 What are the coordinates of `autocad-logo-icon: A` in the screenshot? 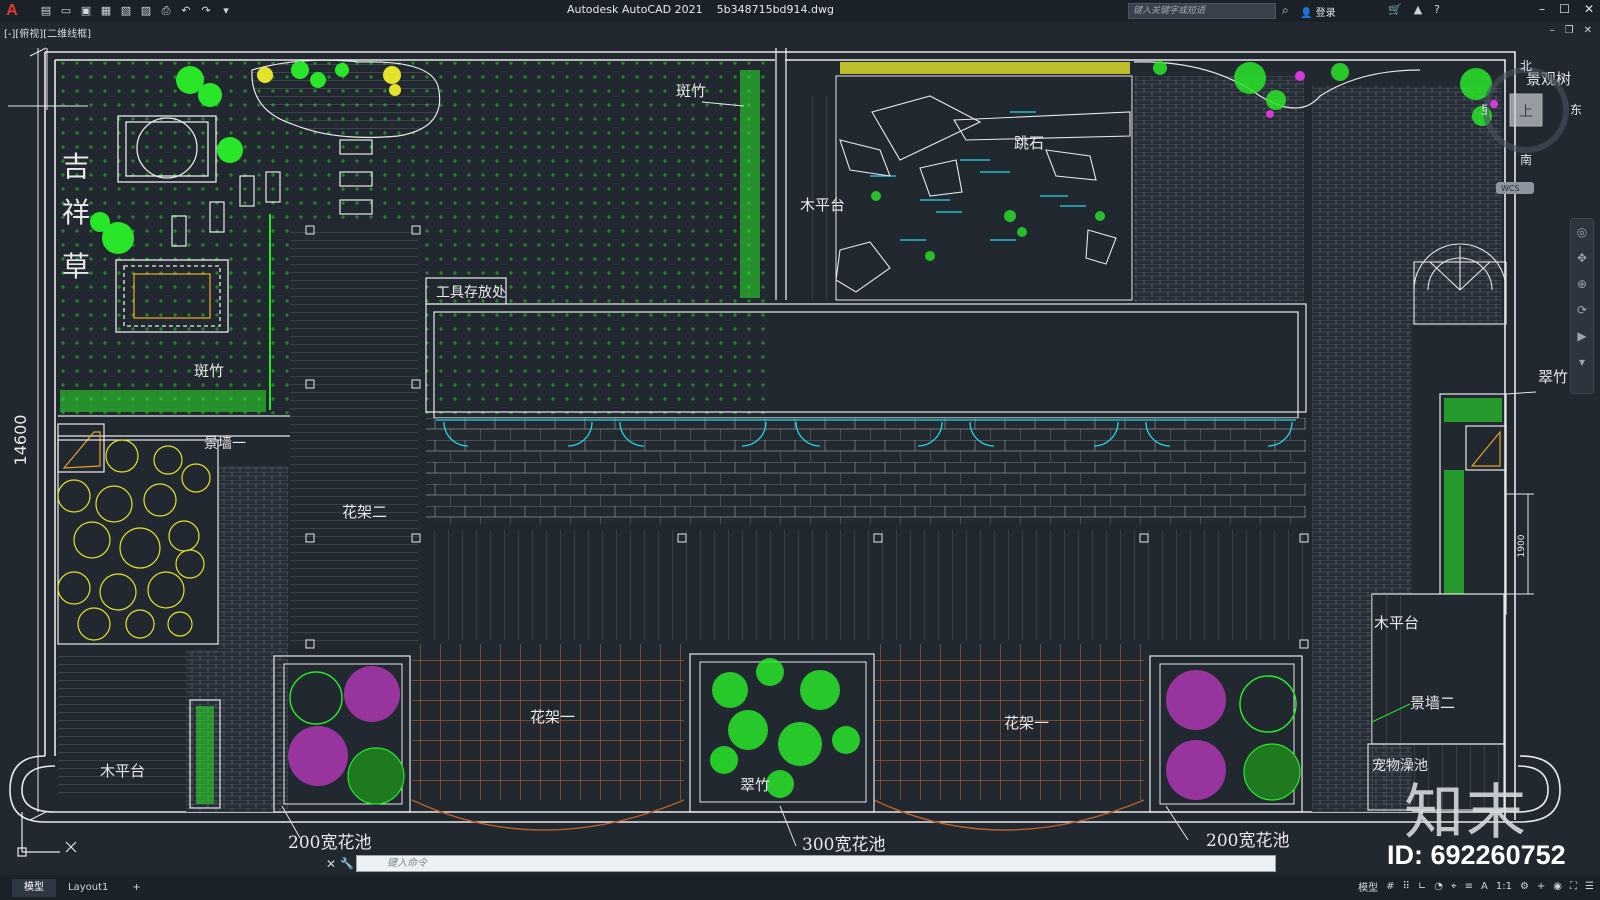 It's located at (12, 11).